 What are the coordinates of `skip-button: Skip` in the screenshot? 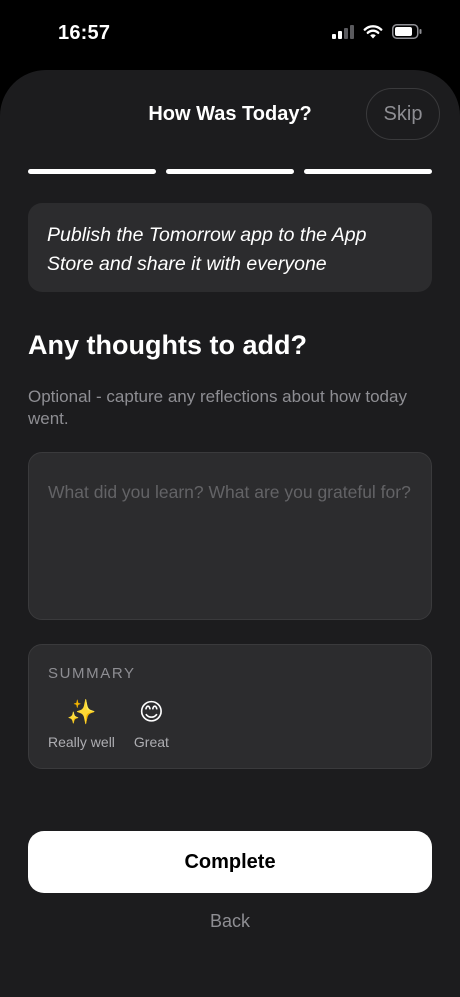 It's located at (403, 114).